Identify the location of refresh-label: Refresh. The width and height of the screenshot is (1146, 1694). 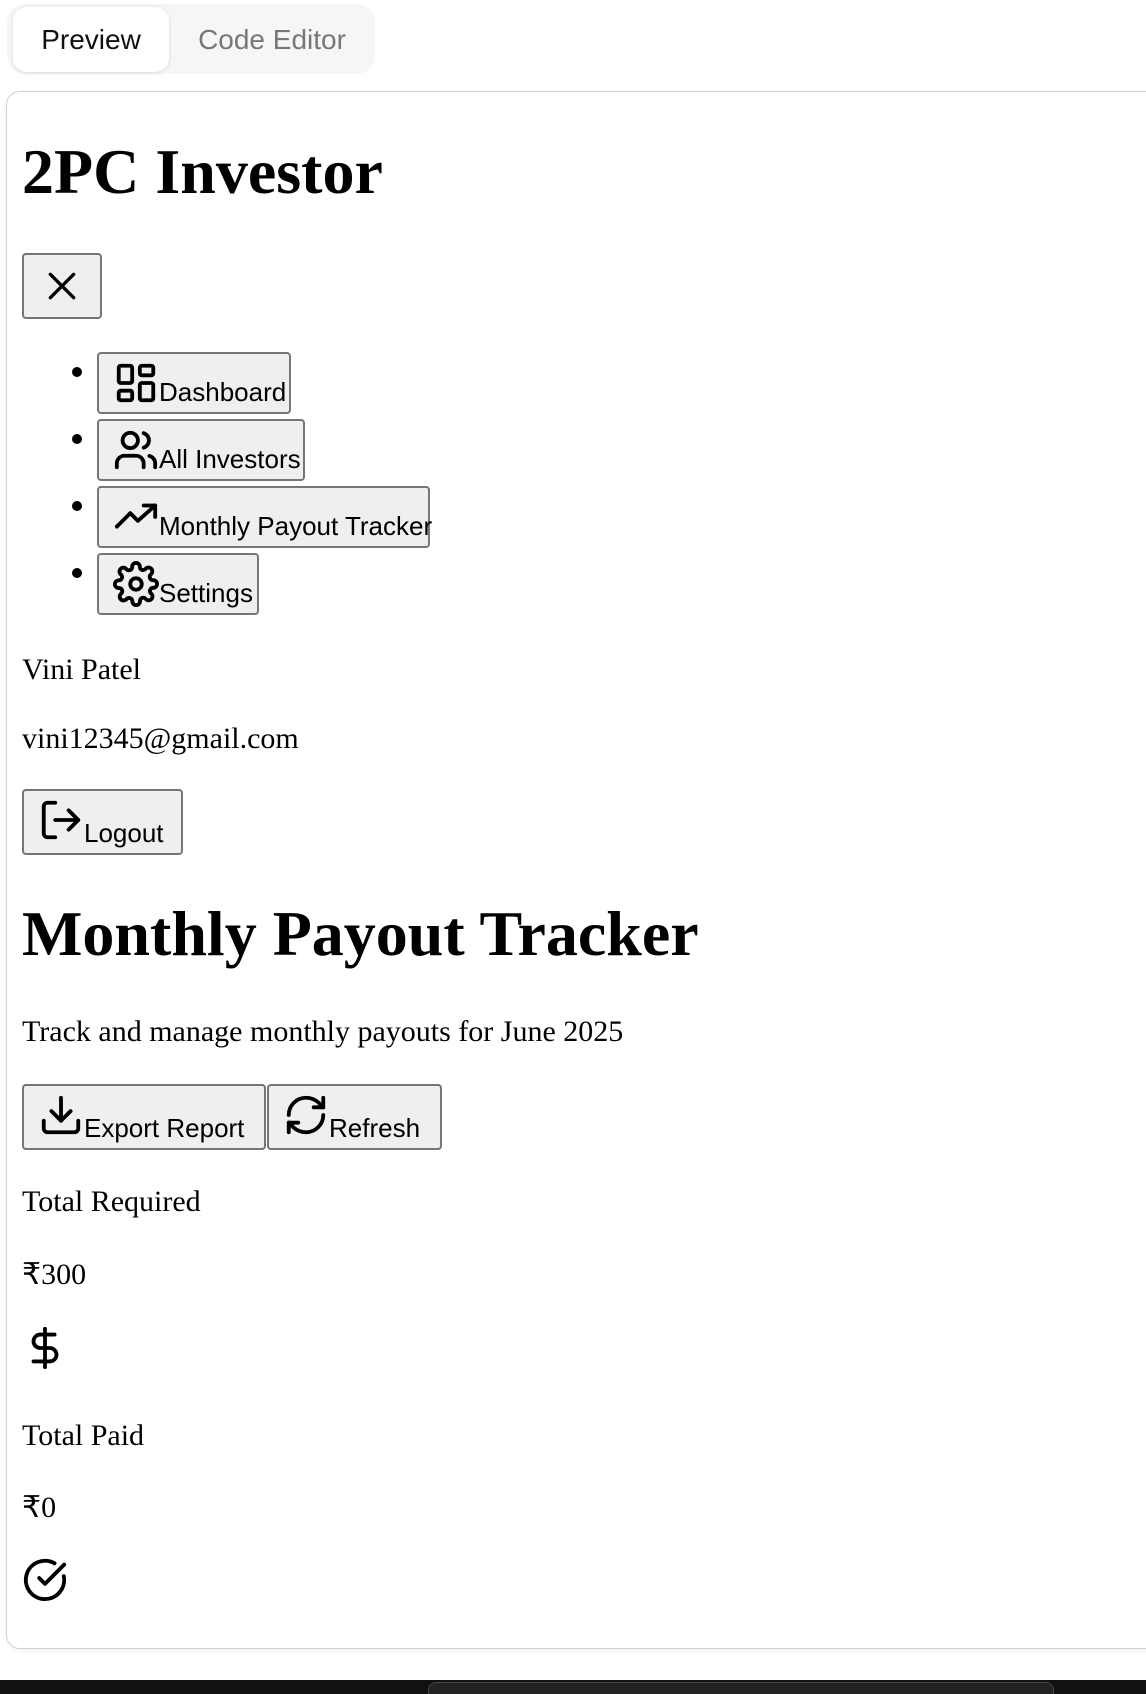
(375, 1128).